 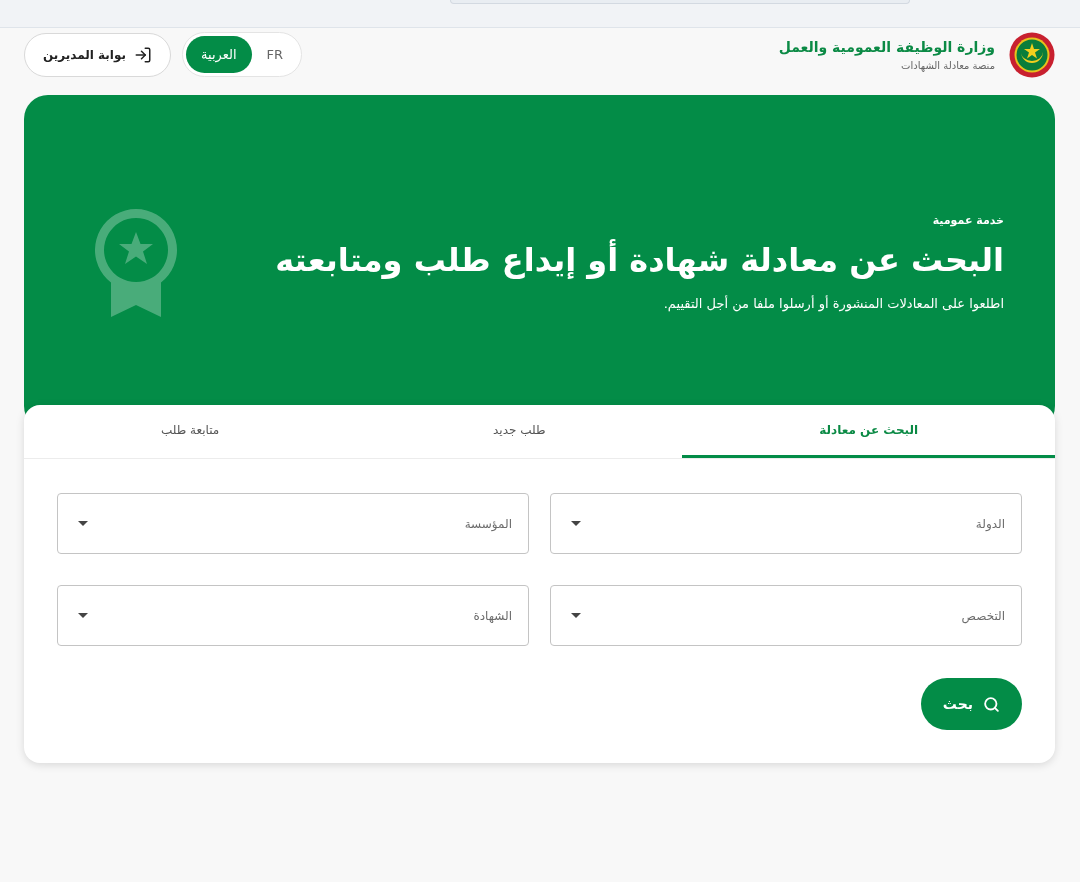 I want to click on section-label: خدمة عمومية, so click(x=968, y=220).